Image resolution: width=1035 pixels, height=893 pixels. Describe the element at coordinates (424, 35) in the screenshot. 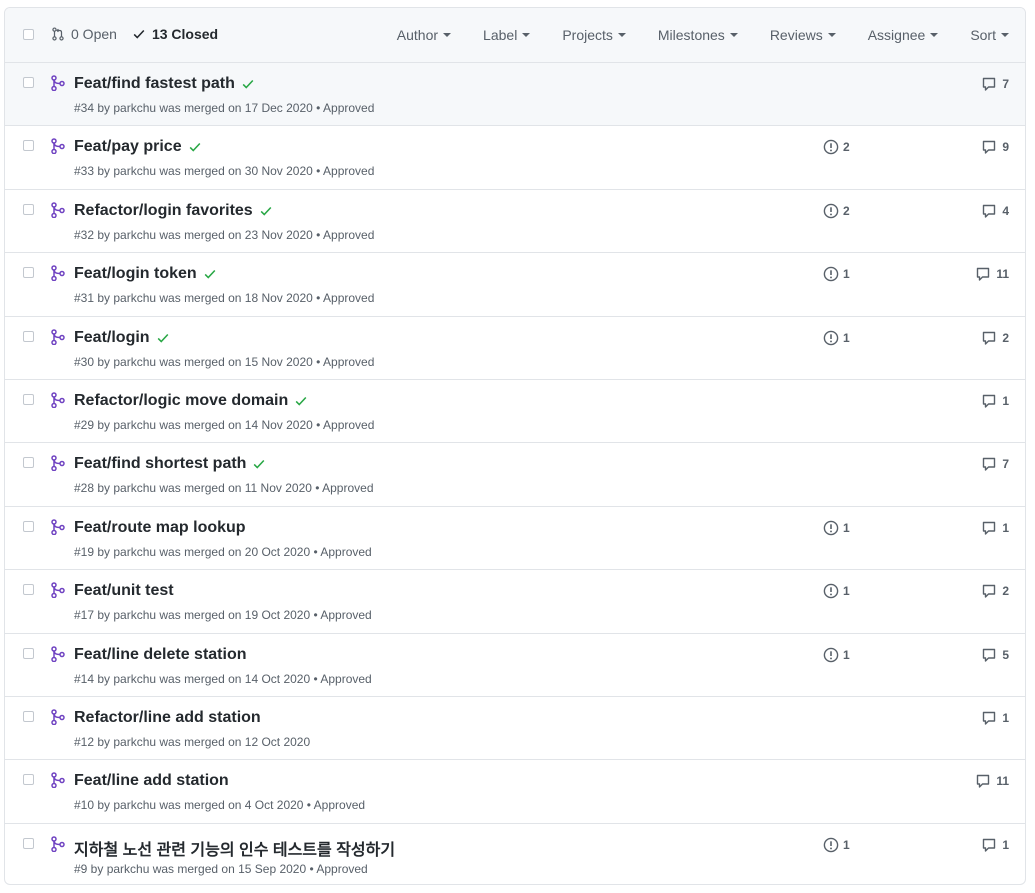

I see `author-filter: Author` at that location.